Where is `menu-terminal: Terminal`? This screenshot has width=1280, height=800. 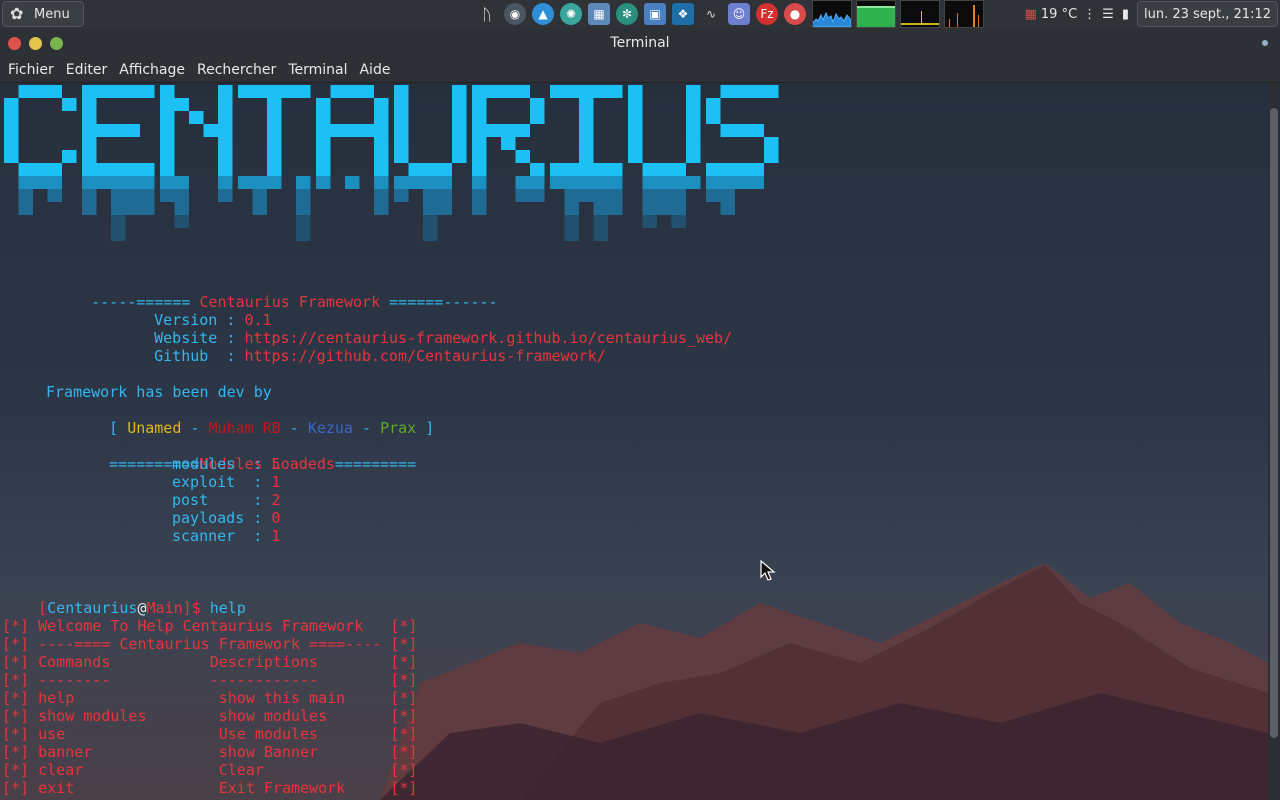 menu-terminal: Terminal is located at coordinates (317, 70).